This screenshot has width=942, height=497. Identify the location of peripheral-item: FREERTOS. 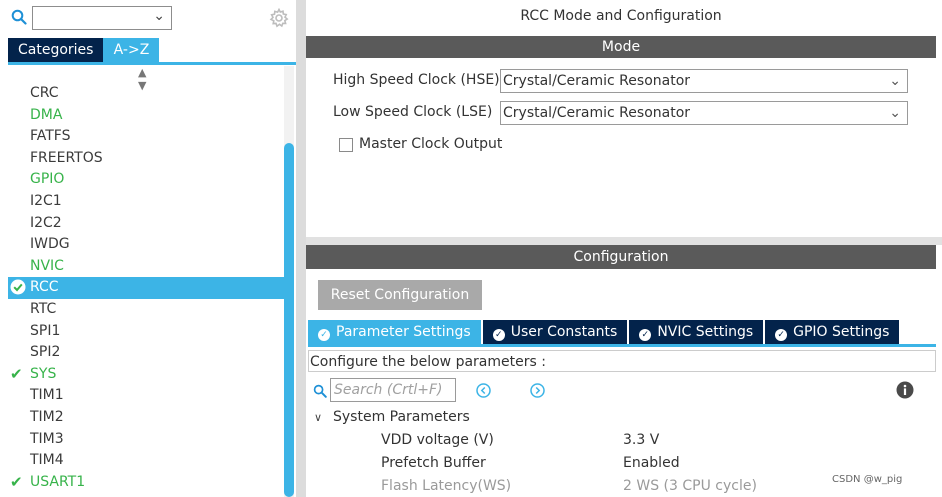
(147, 159).